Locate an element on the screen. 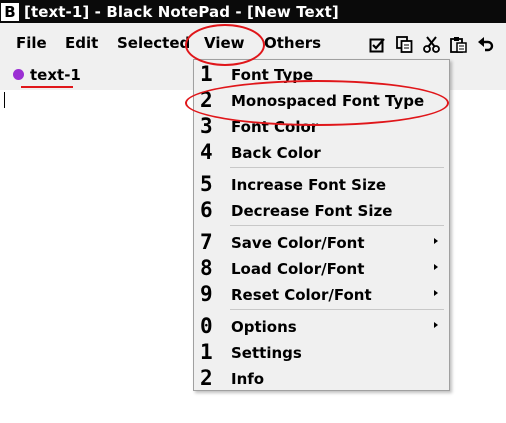  shortcut-key: 6 is located at coordinates (206, 210).